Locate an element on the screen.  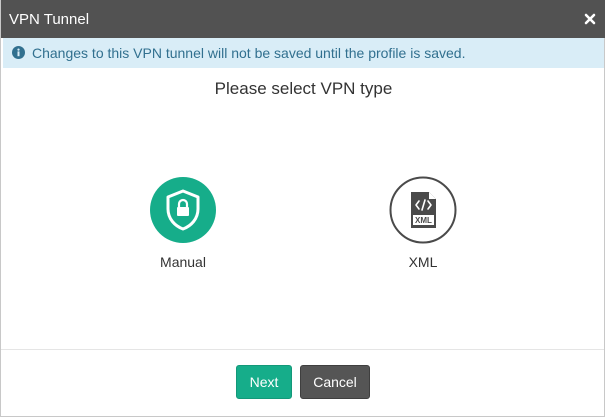
cancel-button: Cancel is located at coordinates (335, 382).